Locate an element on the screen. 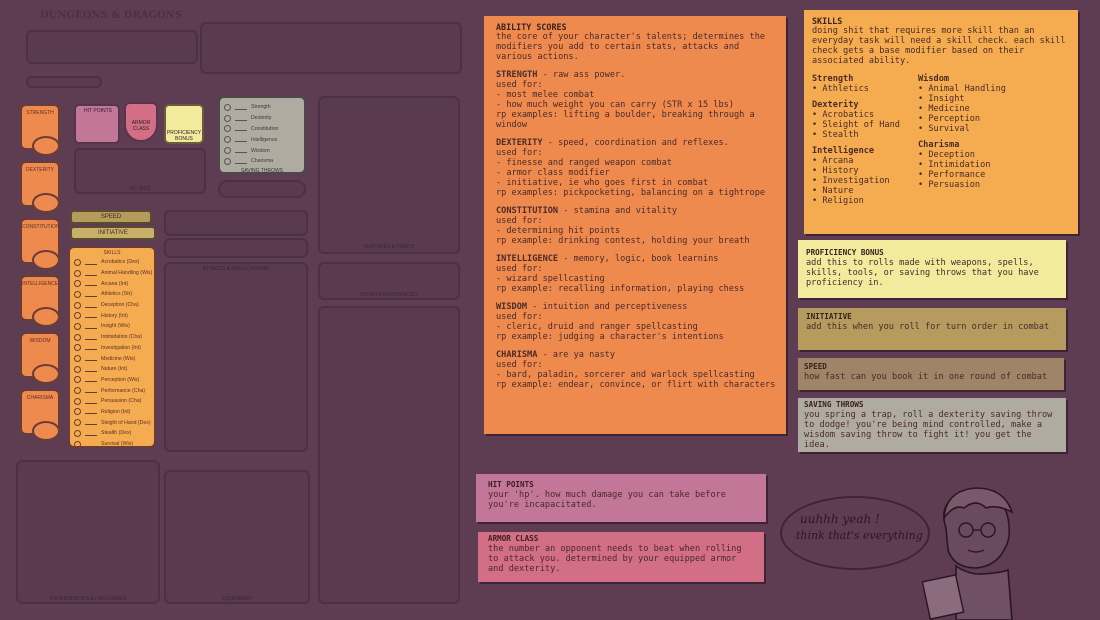 Image resolution: width=1100 pixels, height=620 pixels. skill-row: Medicine (Wis) is located at coordinates (112, 358).